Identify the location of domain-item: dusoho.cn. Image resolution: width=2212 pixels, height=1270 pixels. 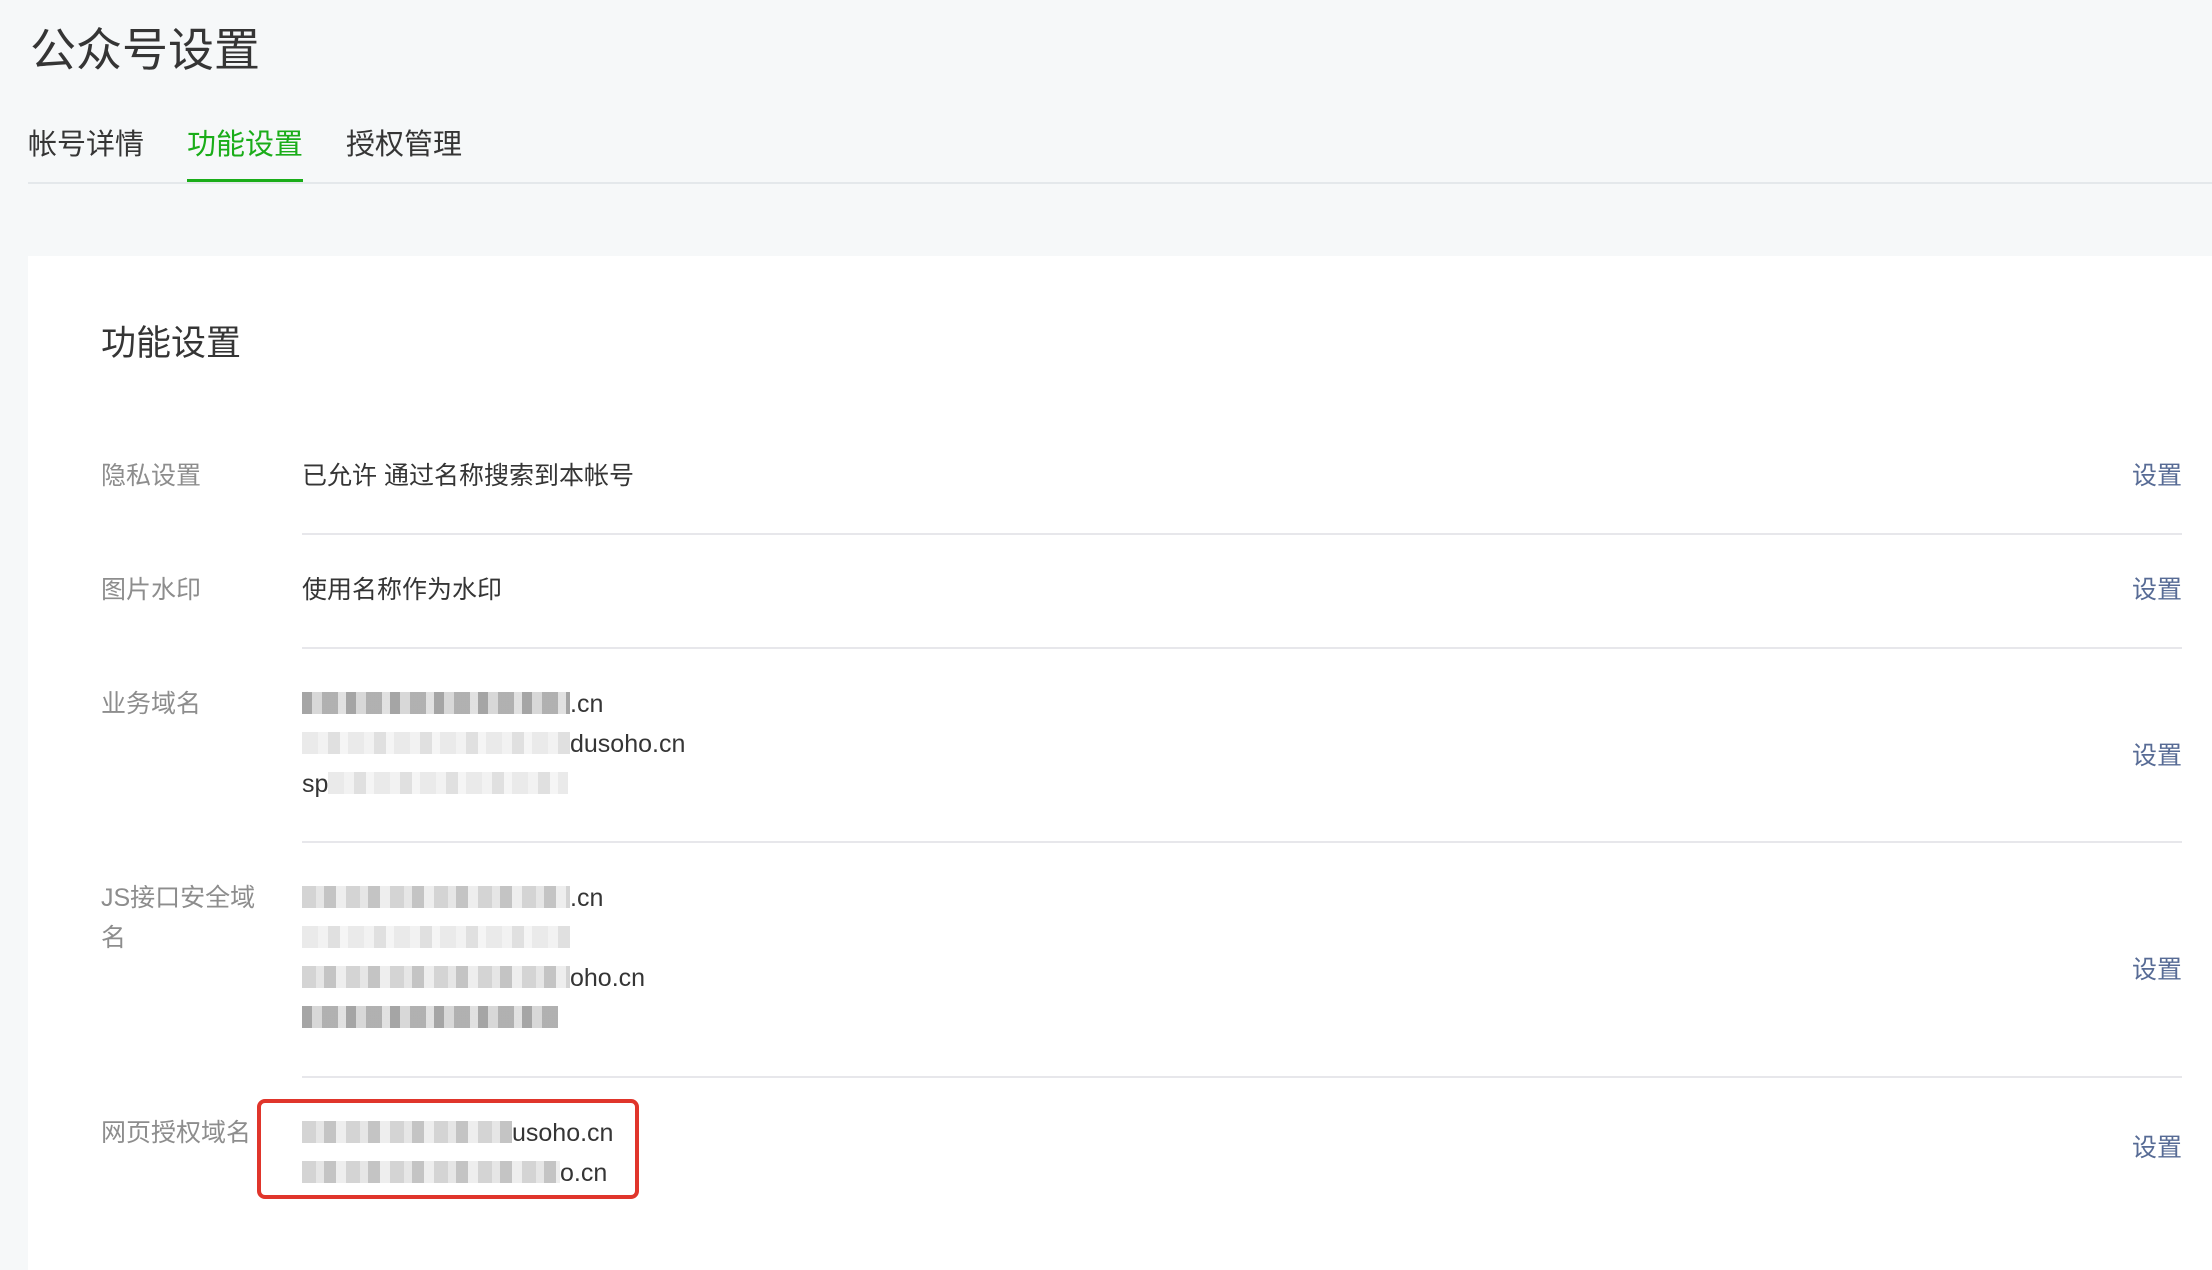
(493, 744).